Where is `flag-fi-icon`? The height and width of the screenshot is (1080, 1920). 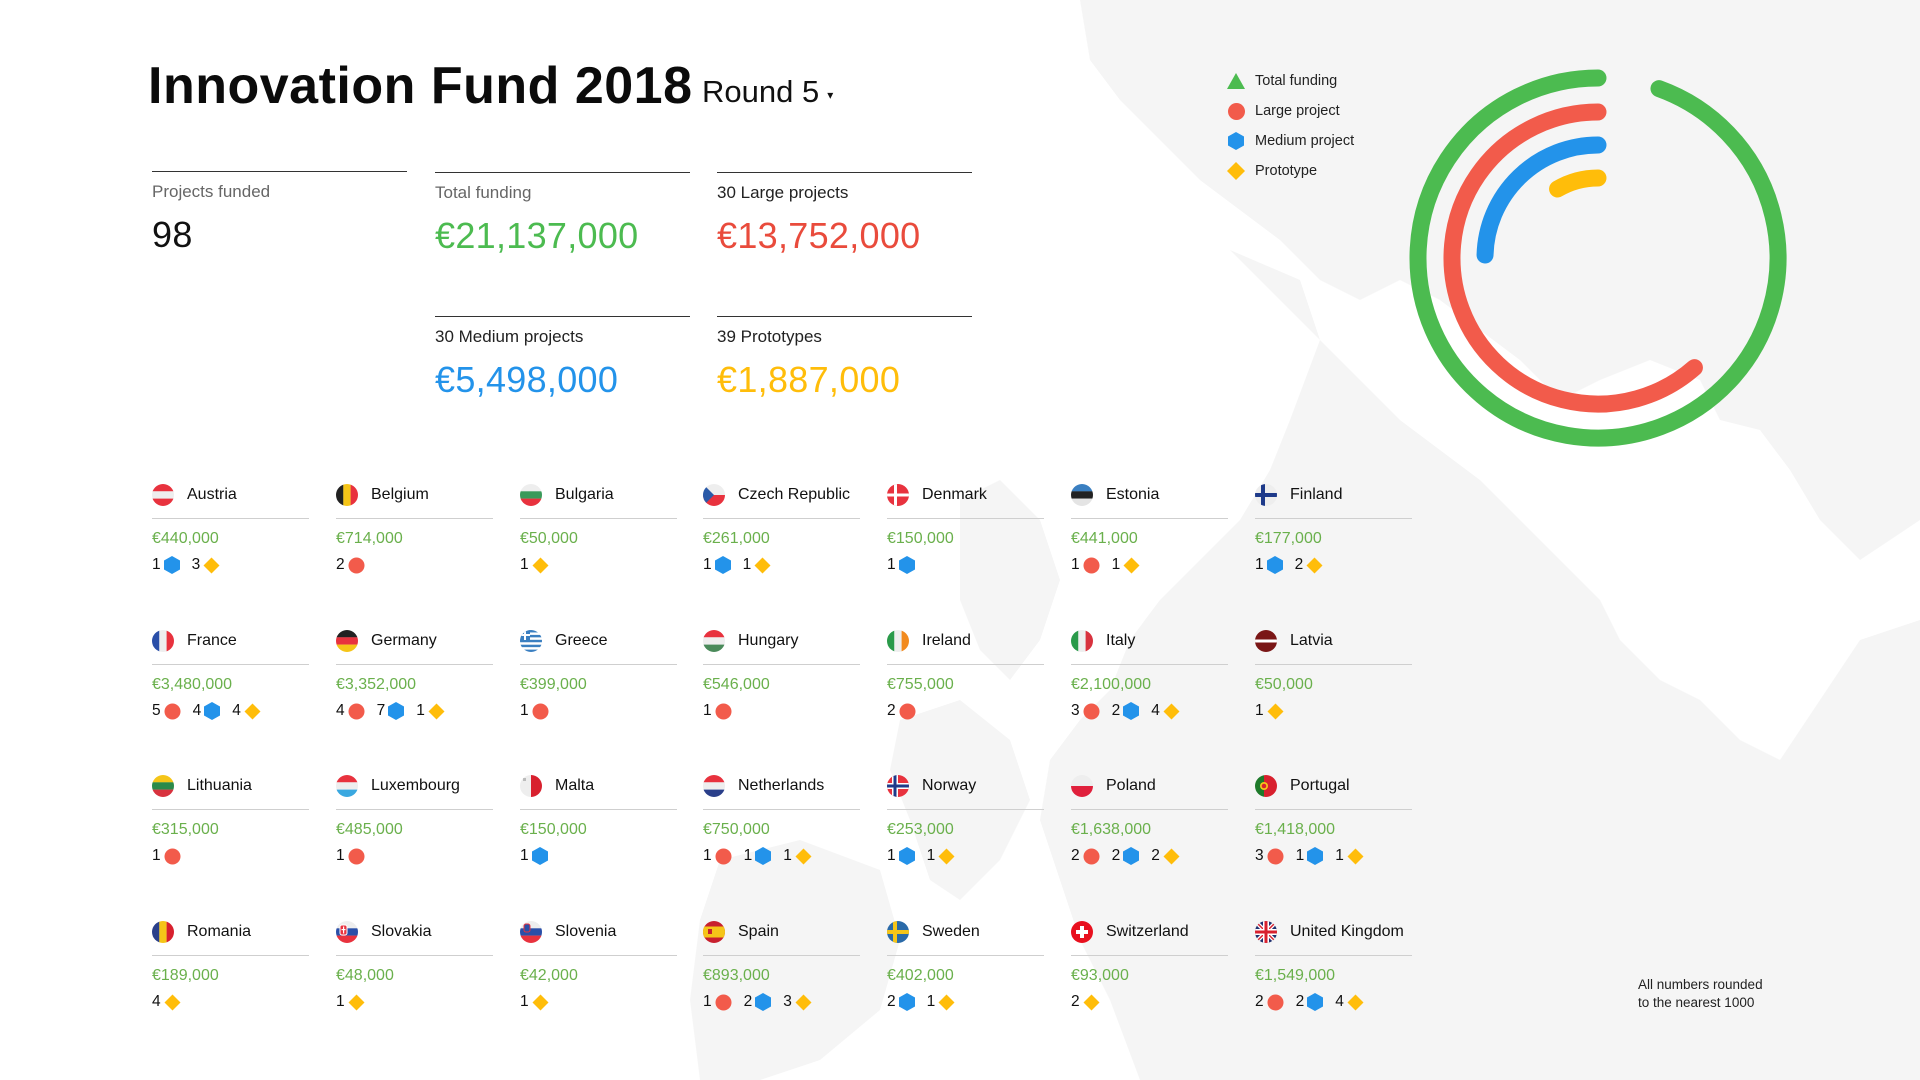
flag-fi-icon is located at coordinates (1266, 495).